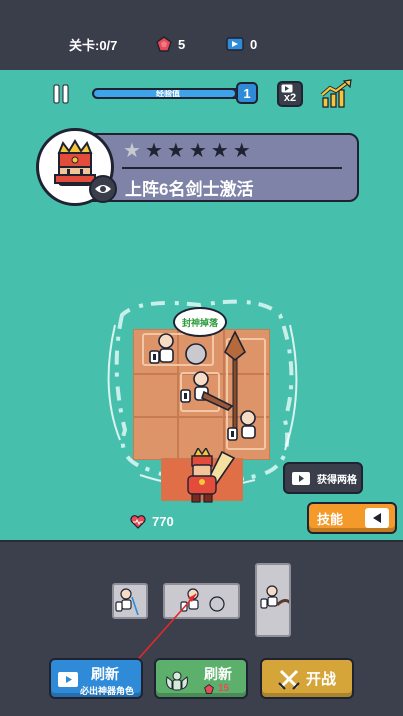  I want to click on speech-bubble: 封神掉落, so click(200, 322).